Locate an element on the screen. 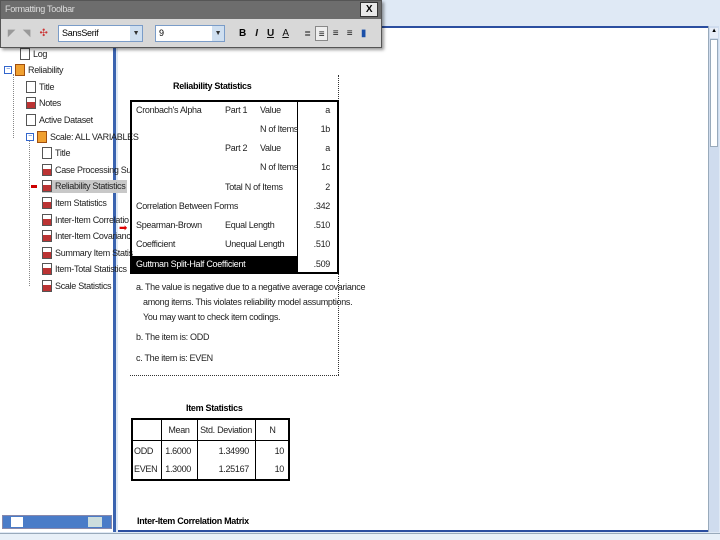  dataset-icon is located at coordinates (31, 119).